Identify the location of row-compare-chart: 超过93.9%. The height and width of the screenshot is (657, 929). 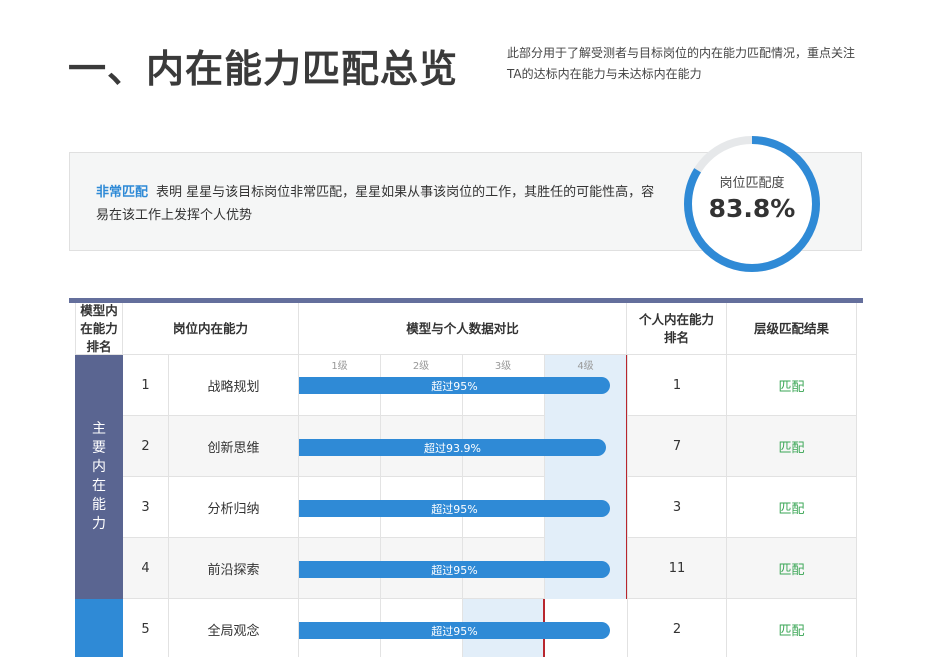
(463, 446).